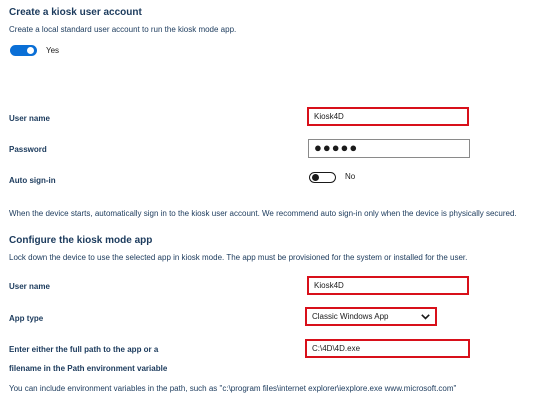 The height and width of the screenshot is (413, 557). I want to click on create-account-toggle-label: Yes, so click(53, 50).